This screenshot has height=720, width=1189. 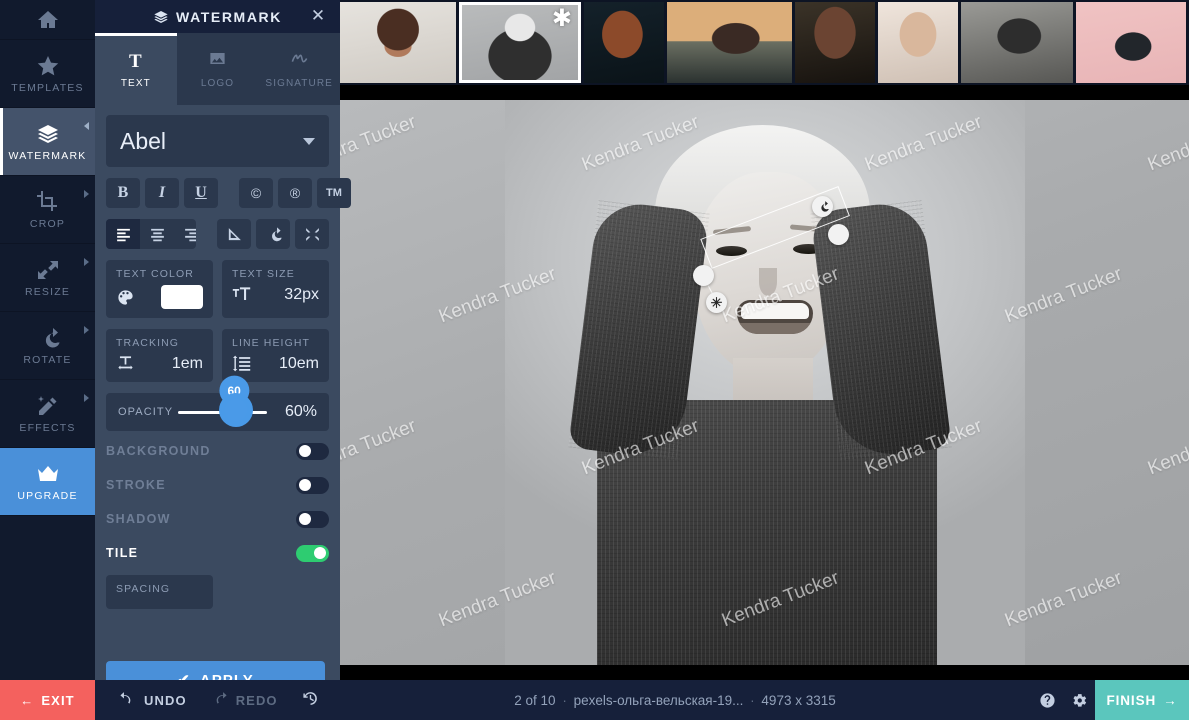 What do you see at coordinates (47, 482) in the screenshot?
I see `sidebar-item-upgrade: UPGRADE` at bounding box center [47, 482].